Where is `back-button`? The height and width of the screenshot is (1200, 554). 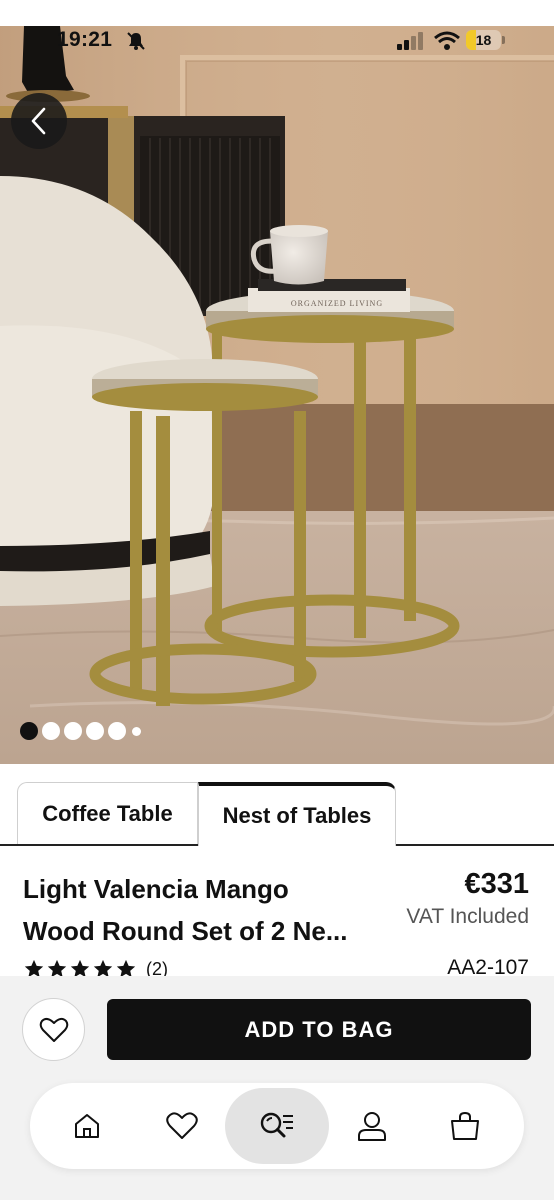 back-button is located at coordinates (39, 121).